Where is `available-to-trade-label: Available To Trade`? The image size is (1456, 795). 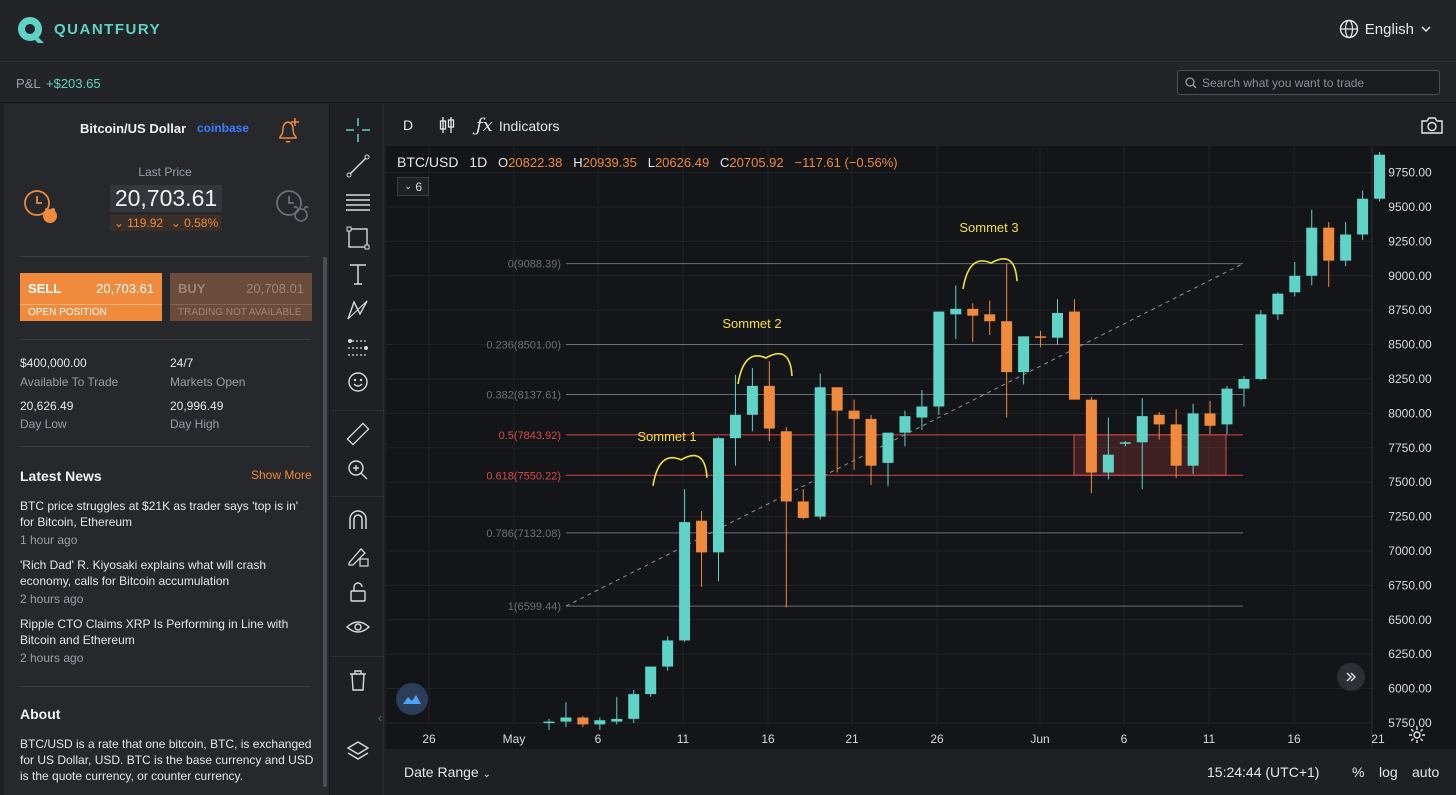
available-to-trade-label: Available To Trade is located at coordinates (69, 382).